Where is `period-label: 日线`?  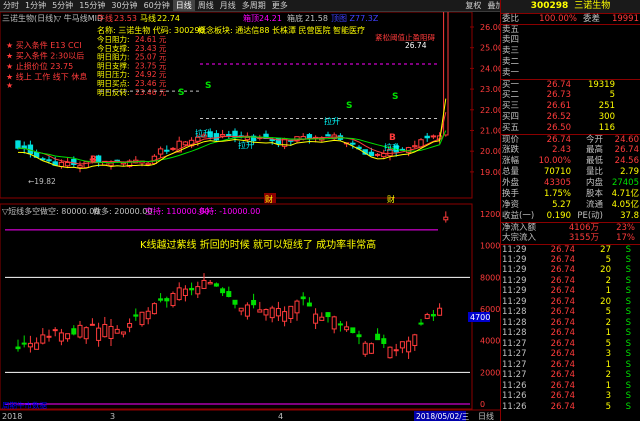
period-label: 日线 is located at coordinates (486, 416).